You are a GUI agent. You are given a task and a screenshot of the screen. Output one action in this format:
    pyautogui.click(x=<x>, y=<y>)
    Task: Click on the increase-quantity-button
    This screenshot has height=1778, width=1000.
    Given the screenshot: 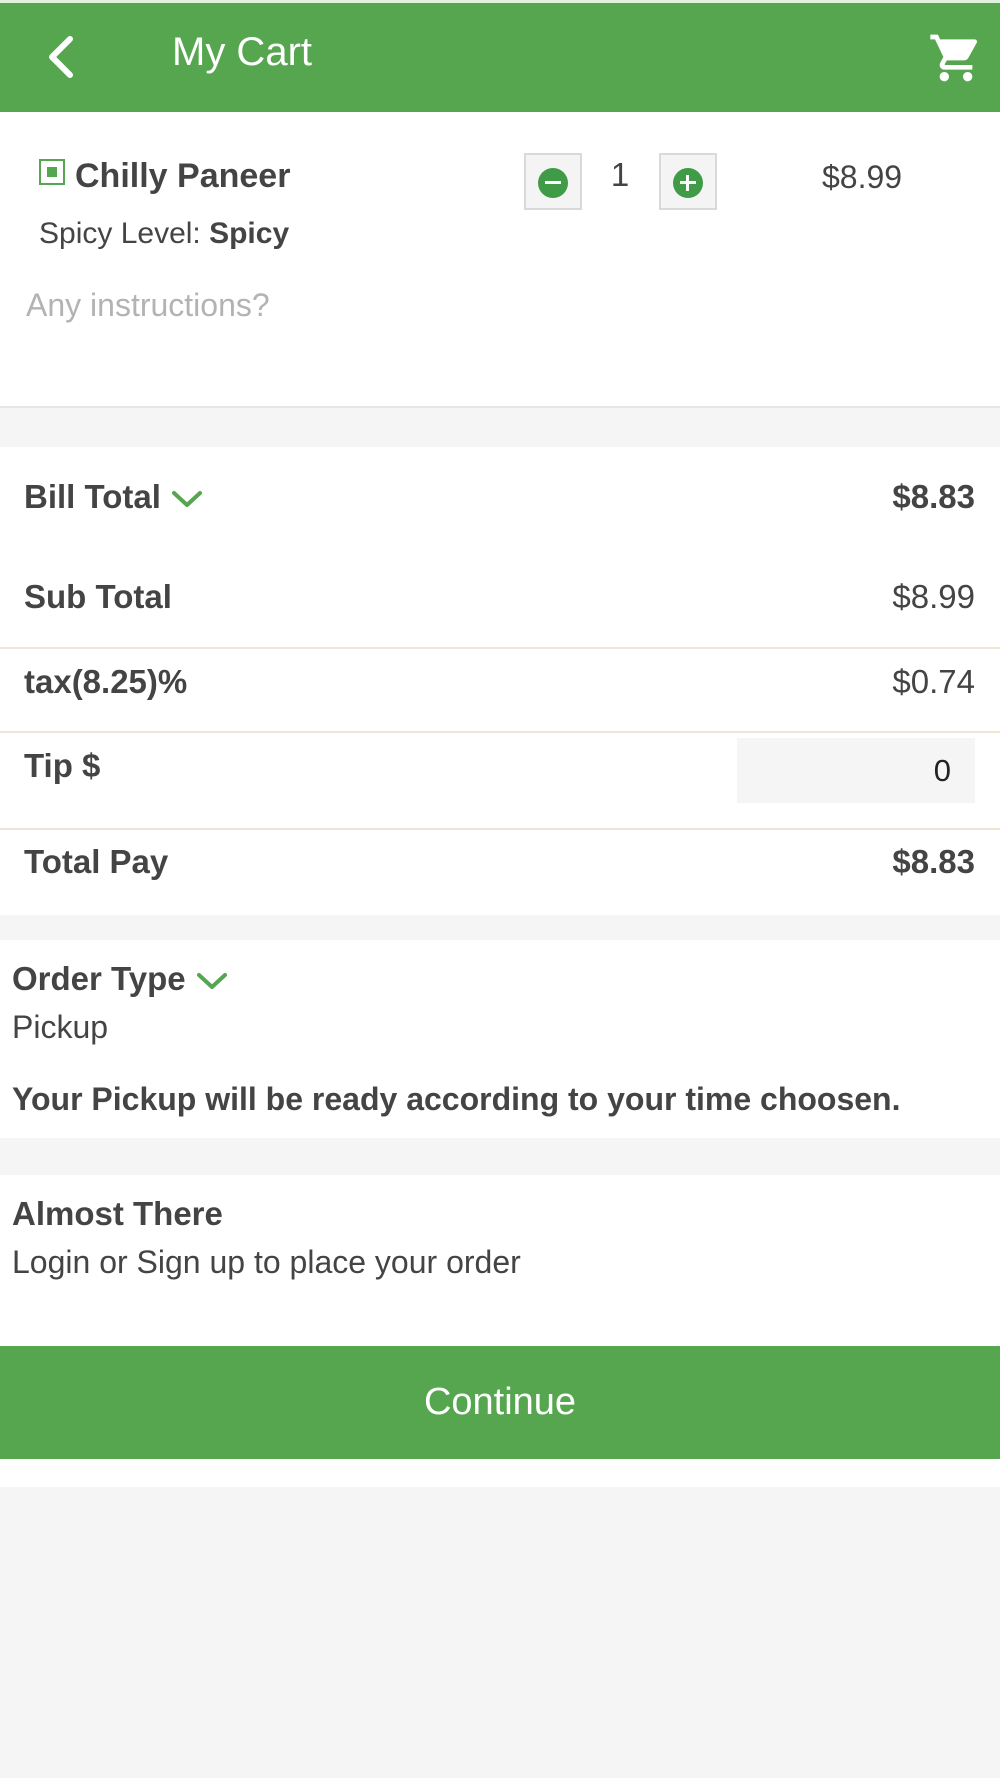 What is the action you would take?
    pyautogui.click(x=688, y=181)
    